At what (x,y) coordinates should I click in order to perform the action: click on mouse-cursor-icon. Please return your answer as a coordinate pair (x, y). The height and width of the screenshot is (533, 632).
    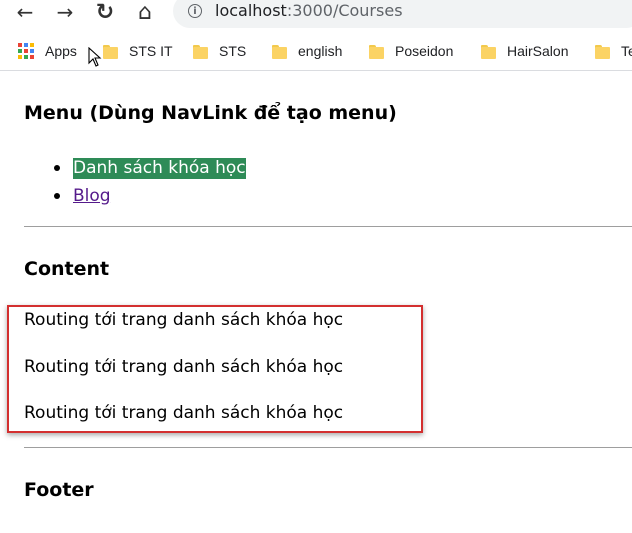
    Looking at the image, I should click on (95, 57).